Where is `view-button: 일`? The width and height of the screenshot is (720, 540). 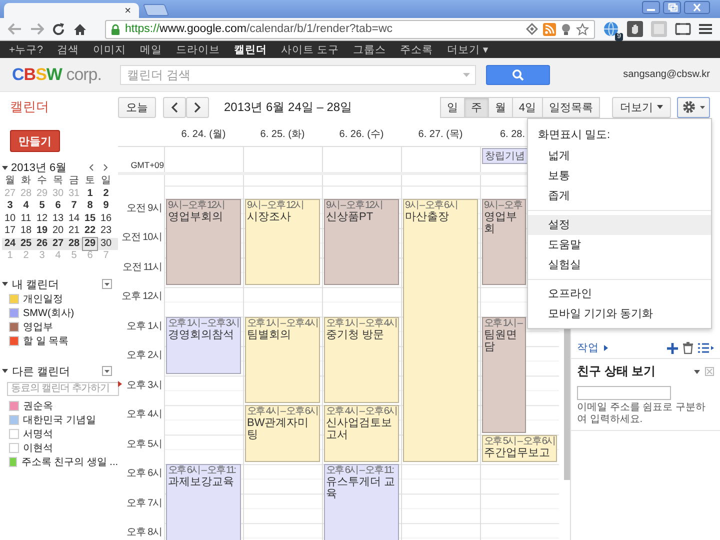
view-button: 일 is located at coordinates (452, 107).